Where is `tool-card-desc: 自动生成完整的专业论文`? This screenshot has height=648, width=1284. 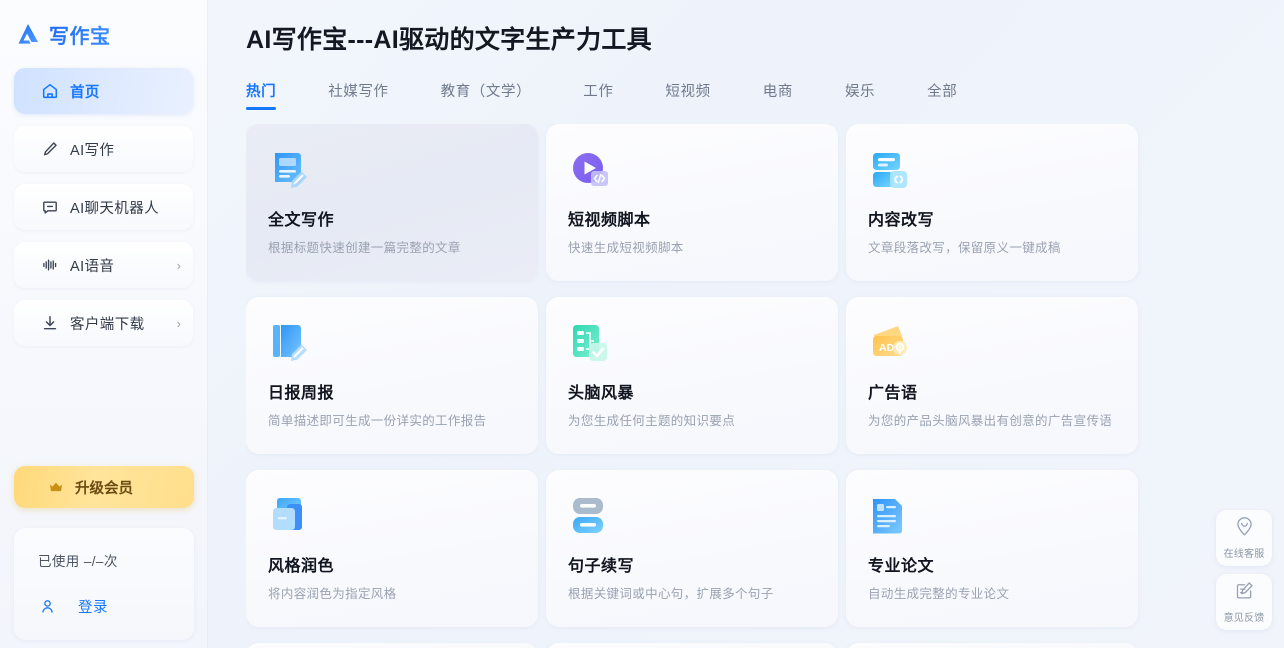 tool-card-desc: 自动生成完整的专业论文 is located at coordinates (939, 594).